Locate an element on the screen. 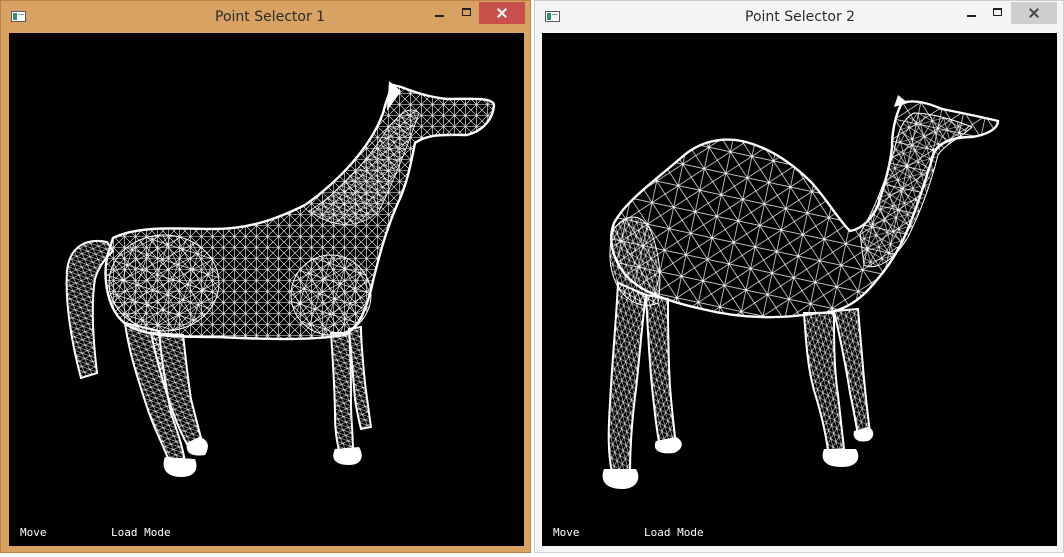  camel-hoof-rear is located at coordinates (840, 458).